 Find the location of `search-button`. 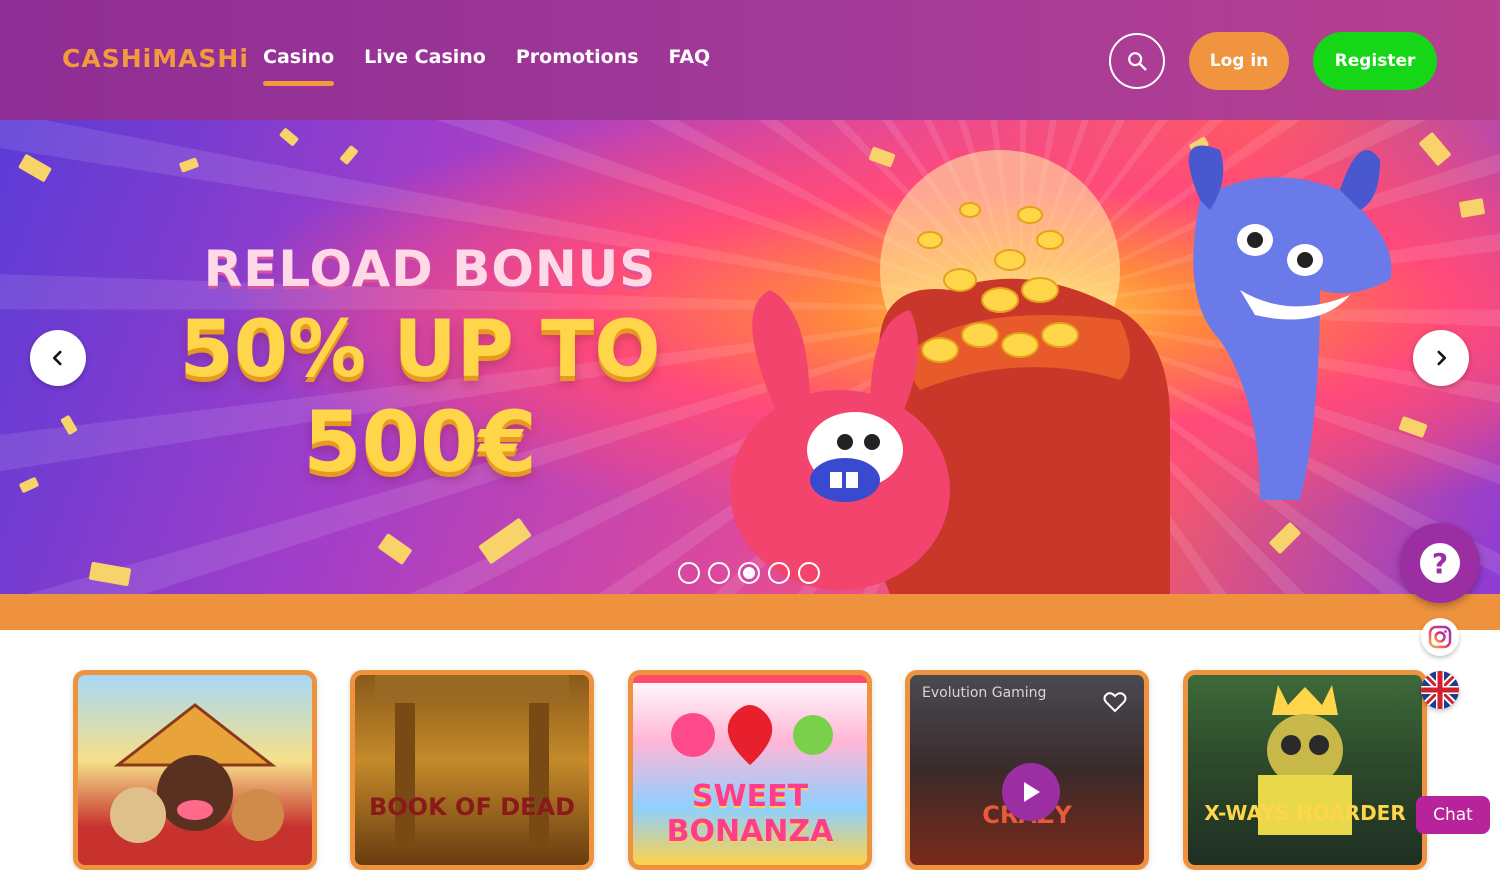

search-button is located at coordinates (1137, 61).